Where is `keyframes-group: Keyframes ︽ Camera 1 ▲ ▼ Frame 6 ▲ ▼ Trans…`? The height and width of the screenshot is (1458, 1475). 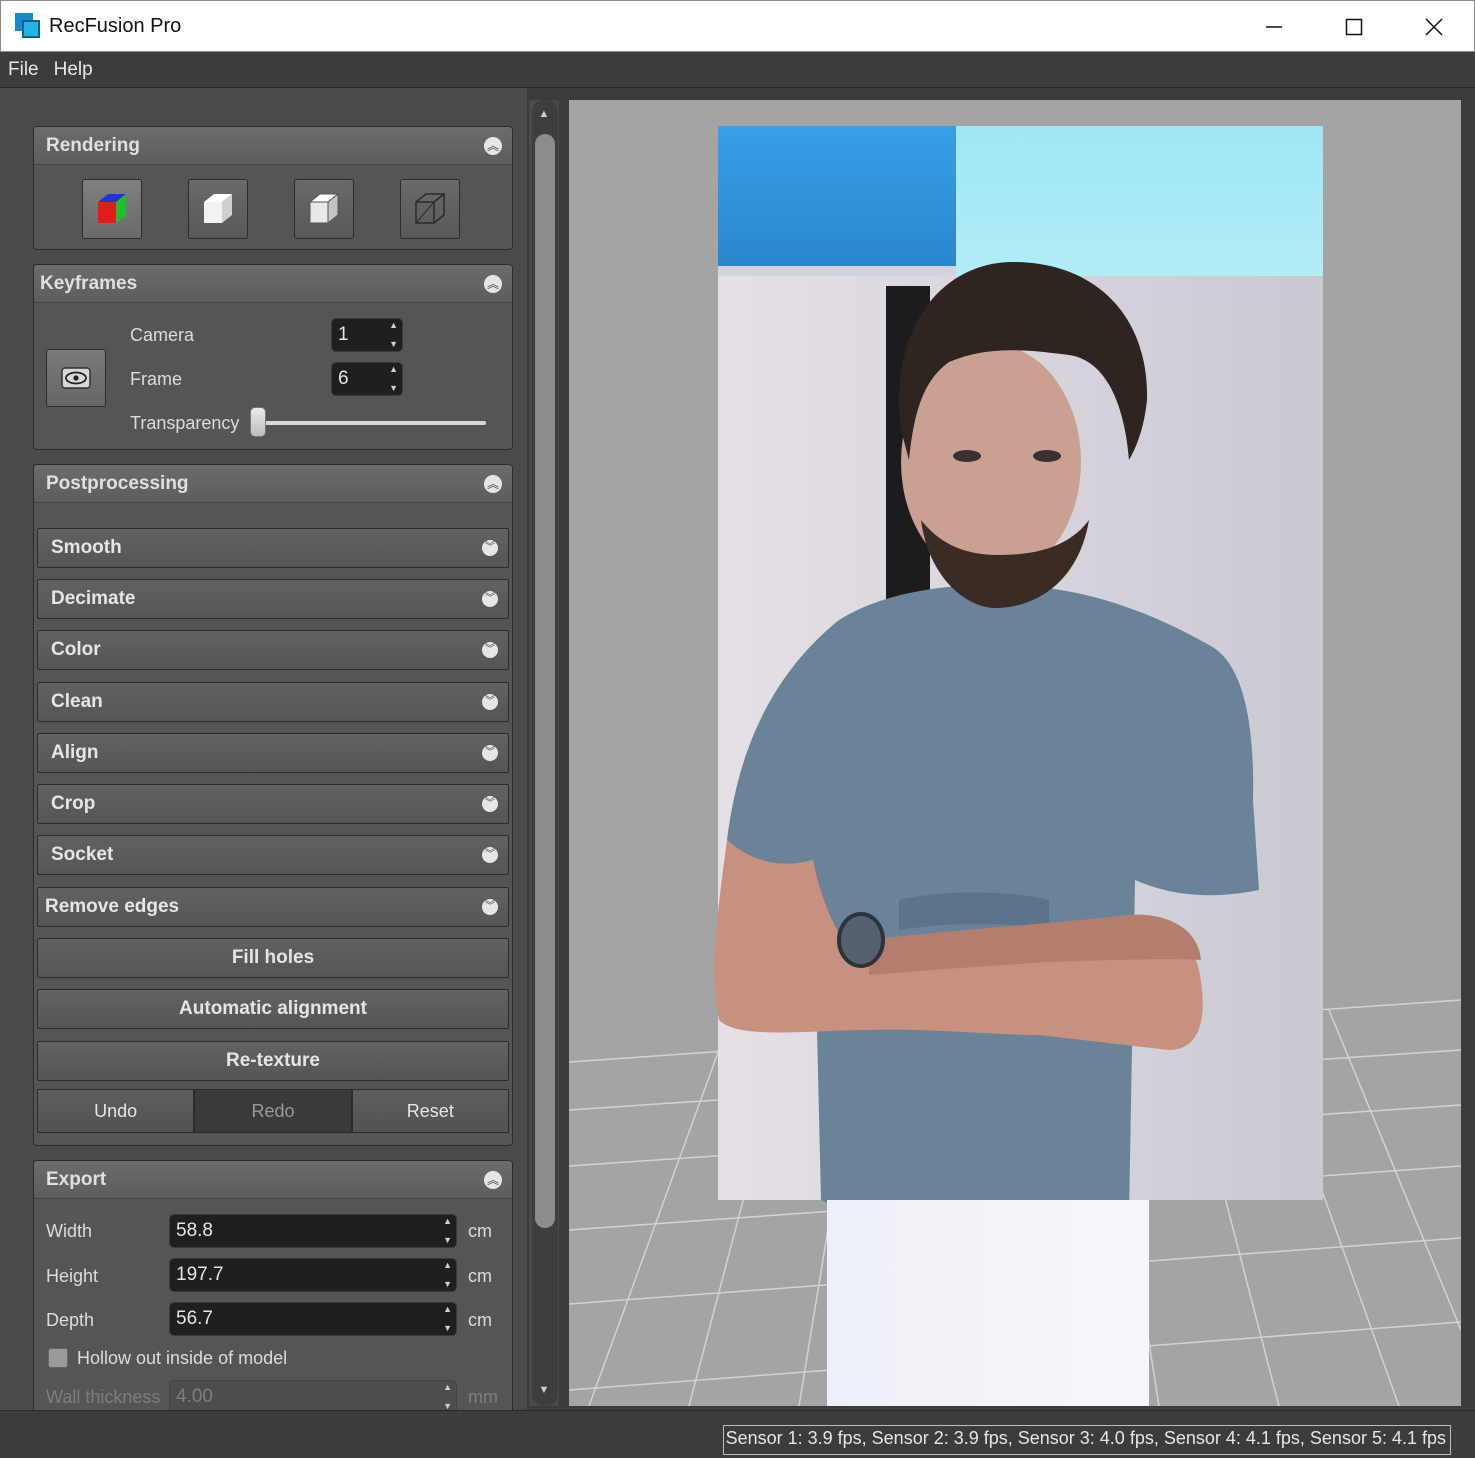
keyframes-group: Keyframes ︽ Camera 1 ▲ ▼ Frame 6 ▲ ▼ Trans… is located at coordinates (273, 357).